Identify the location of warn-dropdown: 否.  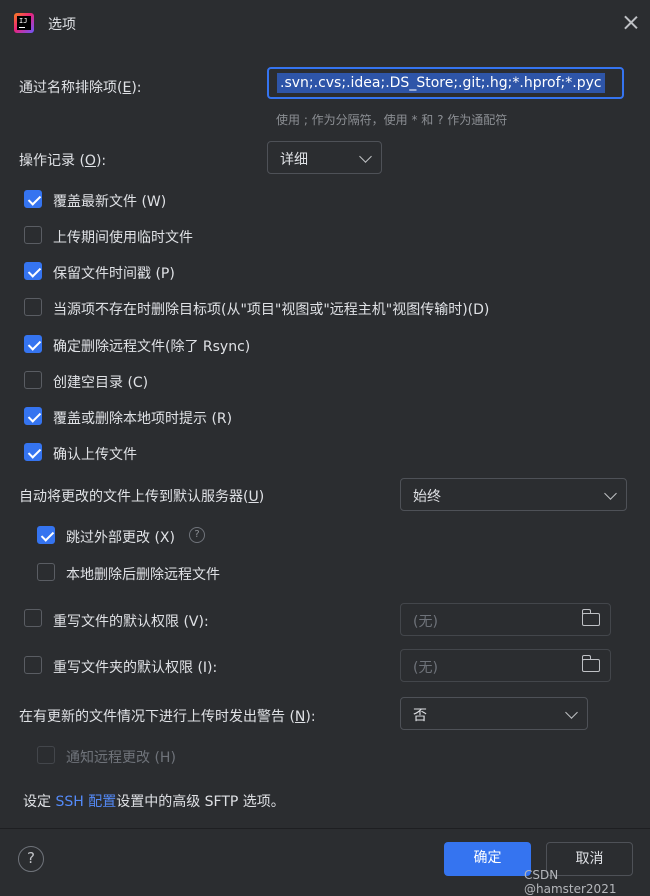
(494, 713).